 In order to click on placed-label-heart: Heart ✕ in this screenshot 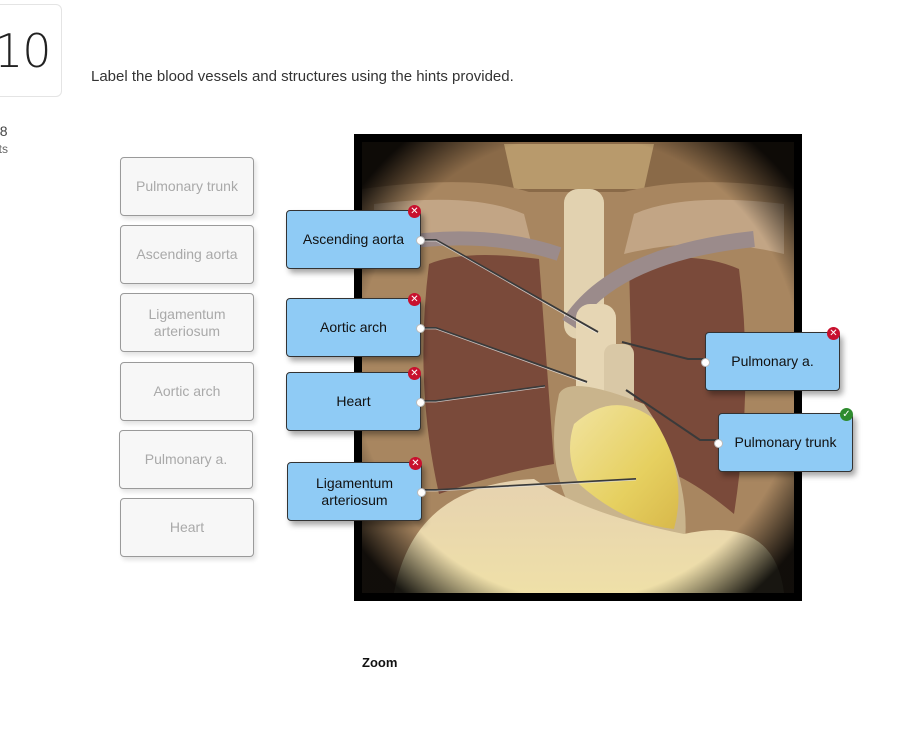, I will do `click(355, 399)`.